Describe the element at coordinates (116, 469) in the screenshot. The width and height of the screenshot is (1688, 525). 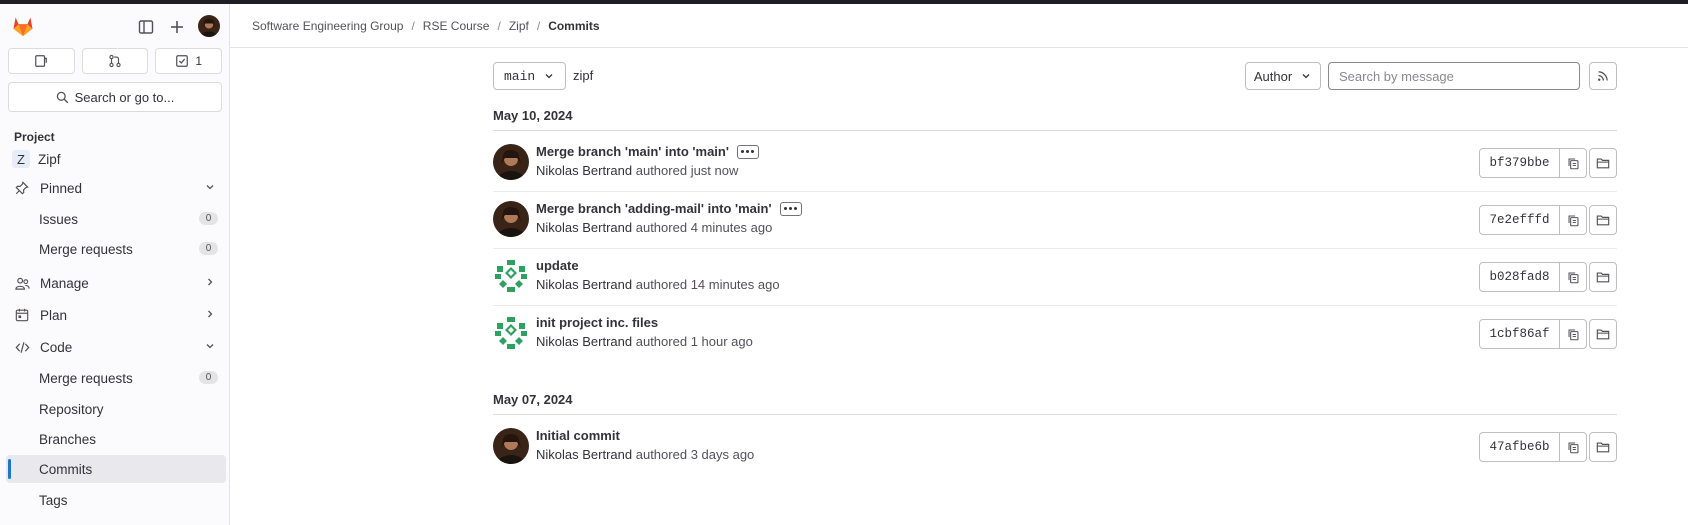
I see `sidebar-item-commits: Commits` at that location.